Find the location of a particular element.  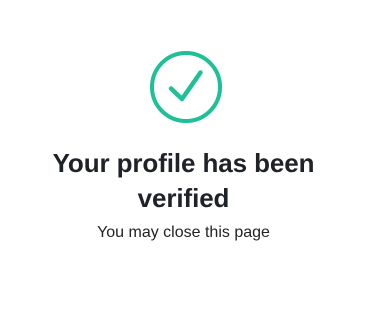

page-title: Your profile has been verified is located at coordinates (183, 180).